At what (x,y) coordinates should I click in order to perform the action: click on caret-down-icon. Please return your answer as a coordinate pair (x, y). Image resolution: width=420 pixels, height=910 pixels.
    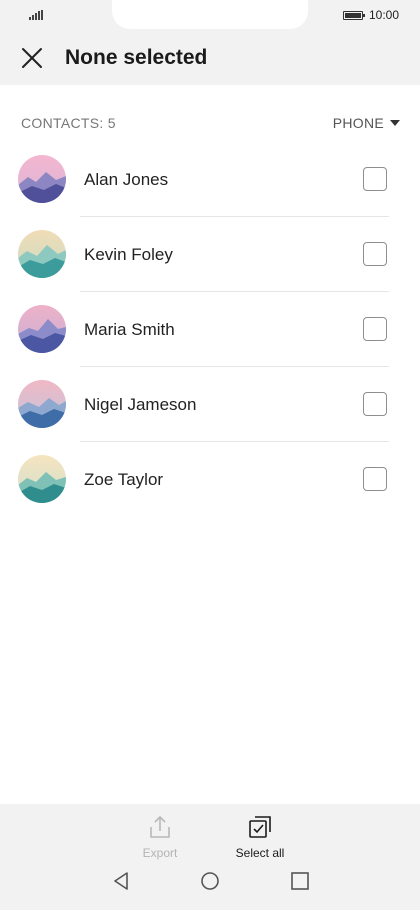
    Looking at the image, I should click on (395, 123).